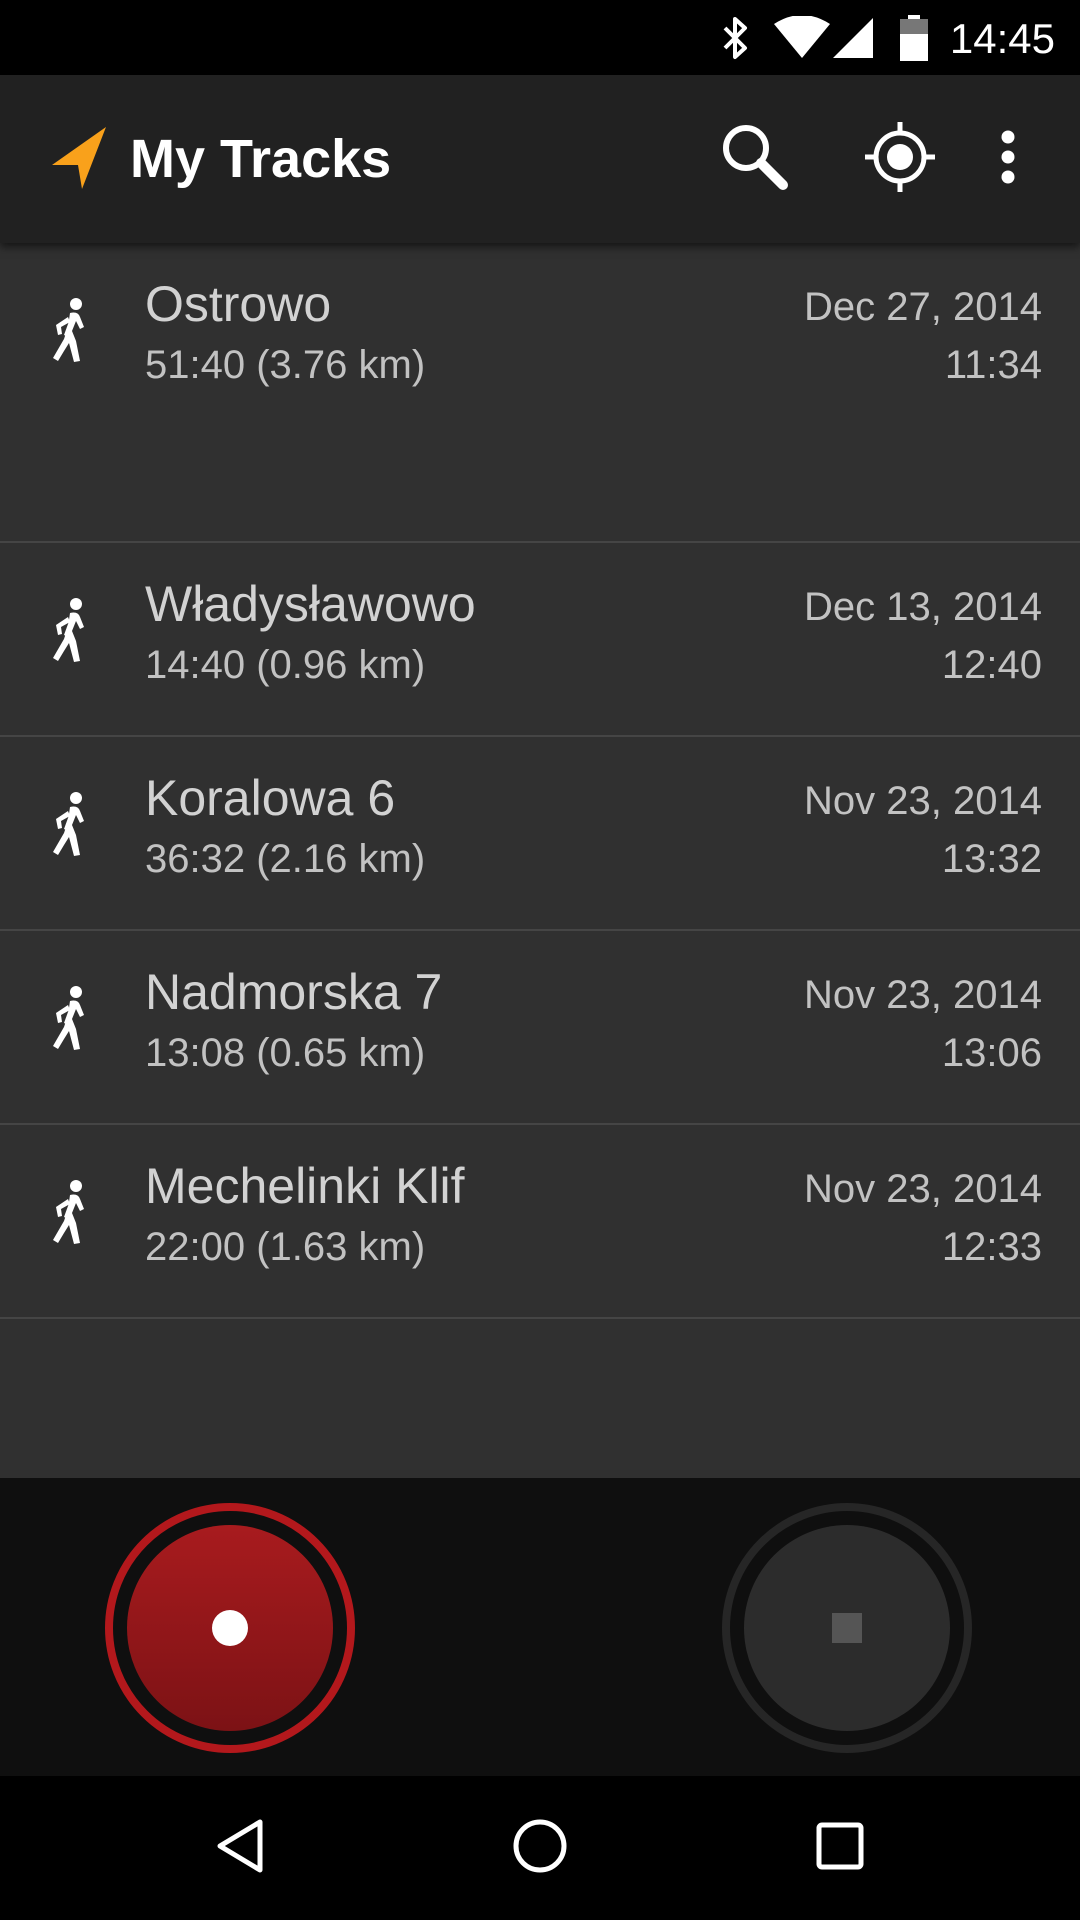  I want to click on record-icon, so click(230, 1628).